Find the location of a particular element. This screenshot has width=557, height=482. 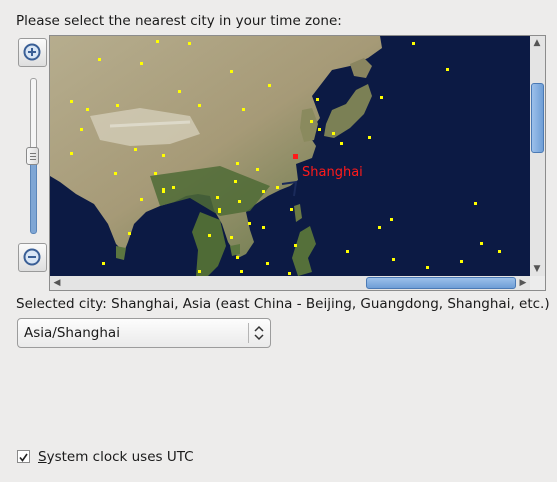

zoom-in-icon is located at coordinates (32, 52).